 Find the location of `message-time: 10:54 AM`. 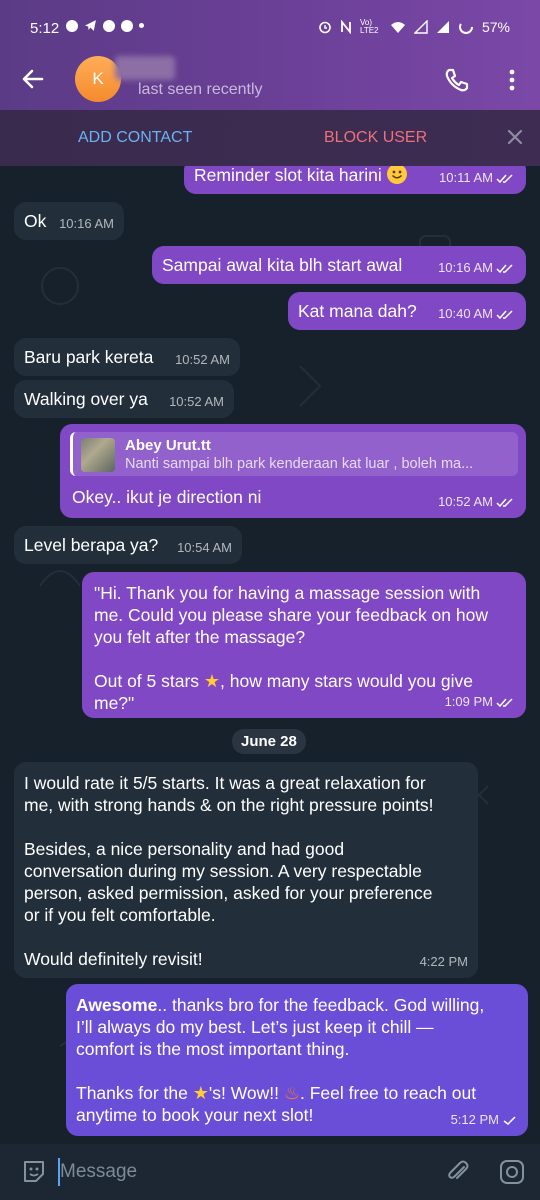

message-time: 10:54 AM is located at coordinates (204, 547).